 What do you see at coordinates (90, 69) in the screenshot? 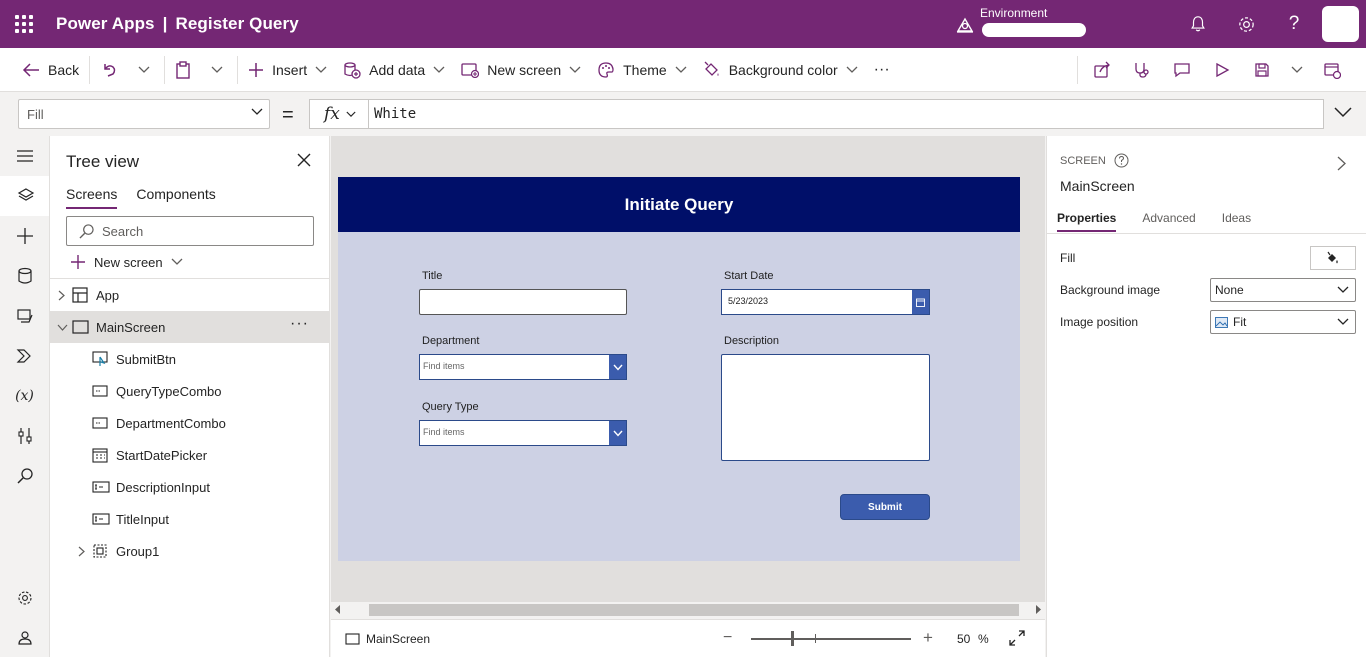
I see `divider` at bounding box center [90, 69].